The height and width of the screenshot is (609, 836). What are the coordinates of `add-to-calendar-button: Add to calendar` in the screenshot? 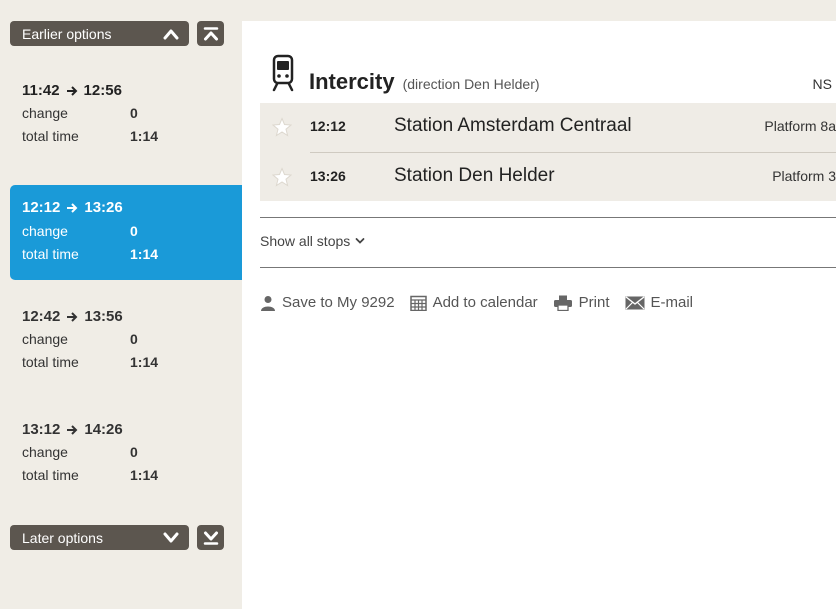 It's located at (473, 302).